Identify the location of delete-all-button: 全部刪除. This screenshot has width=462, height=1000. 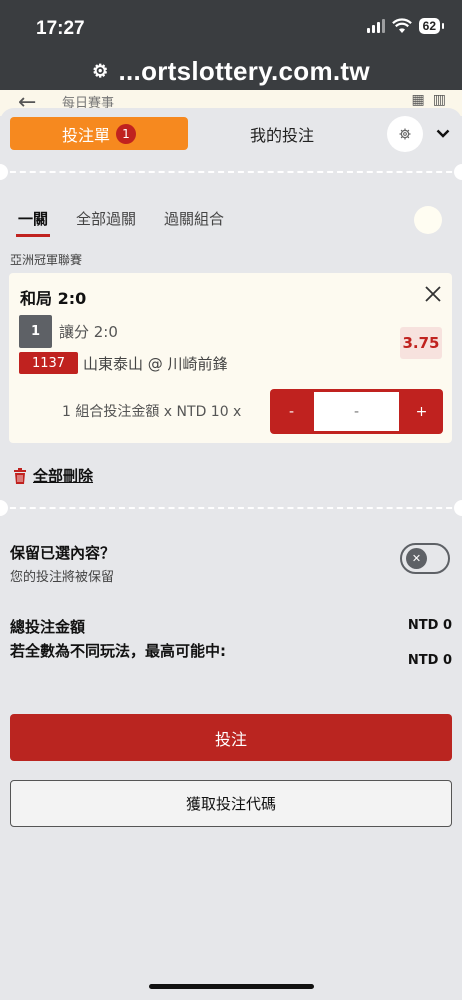
(53, 475).